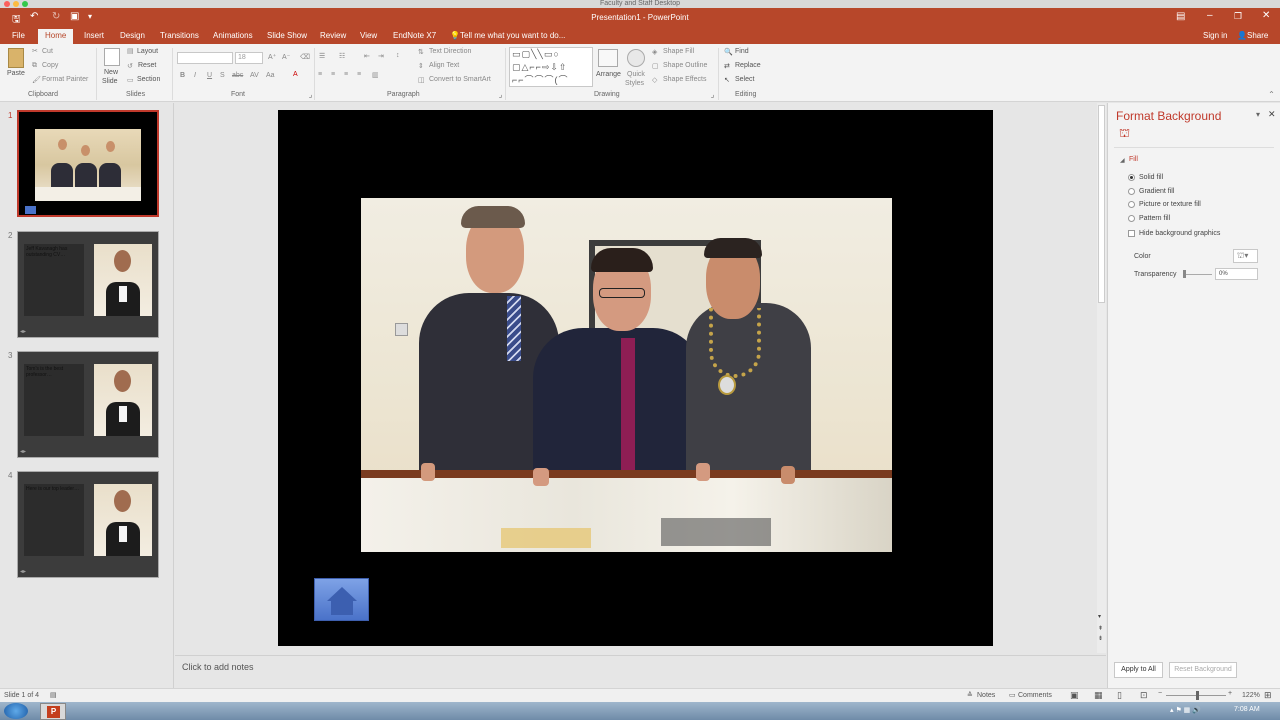  Describe the element at coordinates (742, 51) in the screenshot. I see `find-button: Find` at that location.